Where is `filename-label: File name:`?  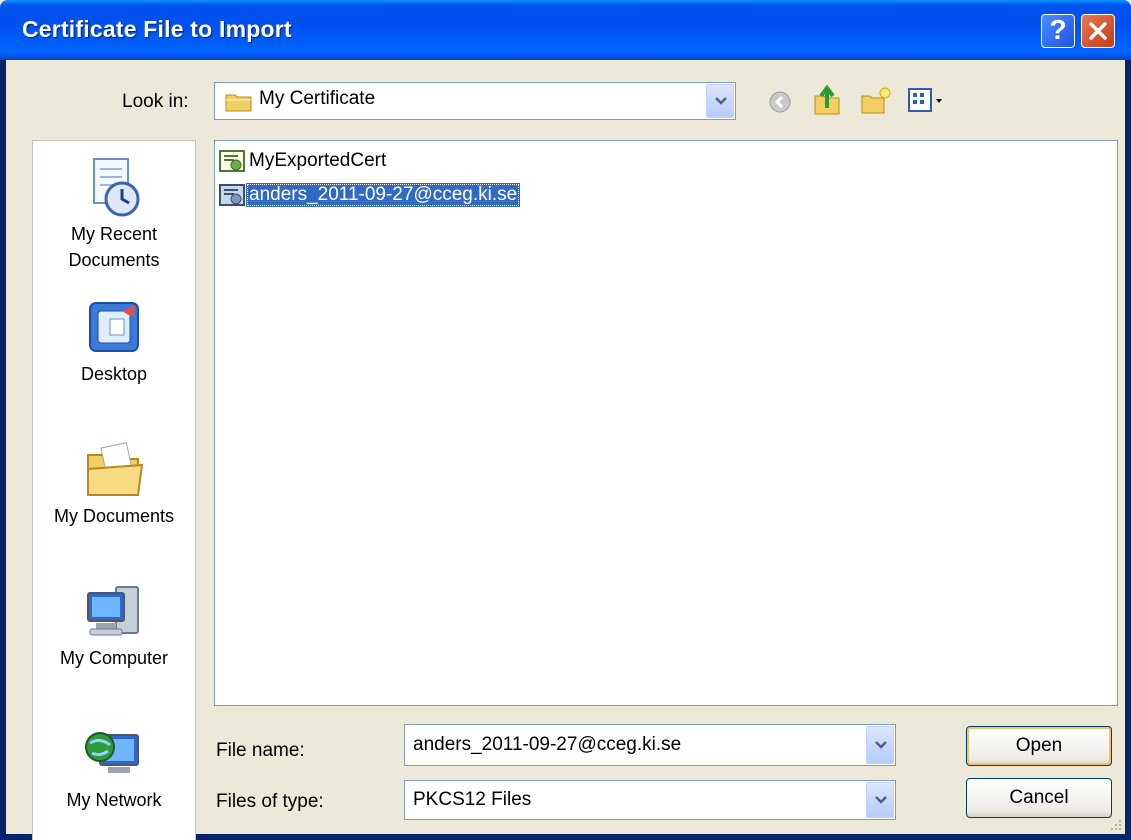 filename-label: File name: is located at coordinates (260, 750).